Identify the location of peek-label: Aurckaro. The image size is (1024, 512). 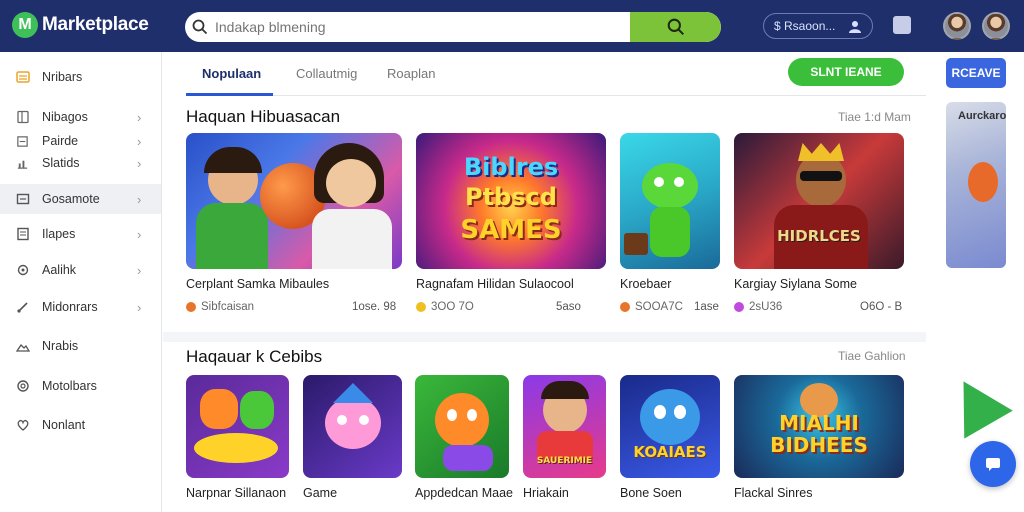
(982, 116).